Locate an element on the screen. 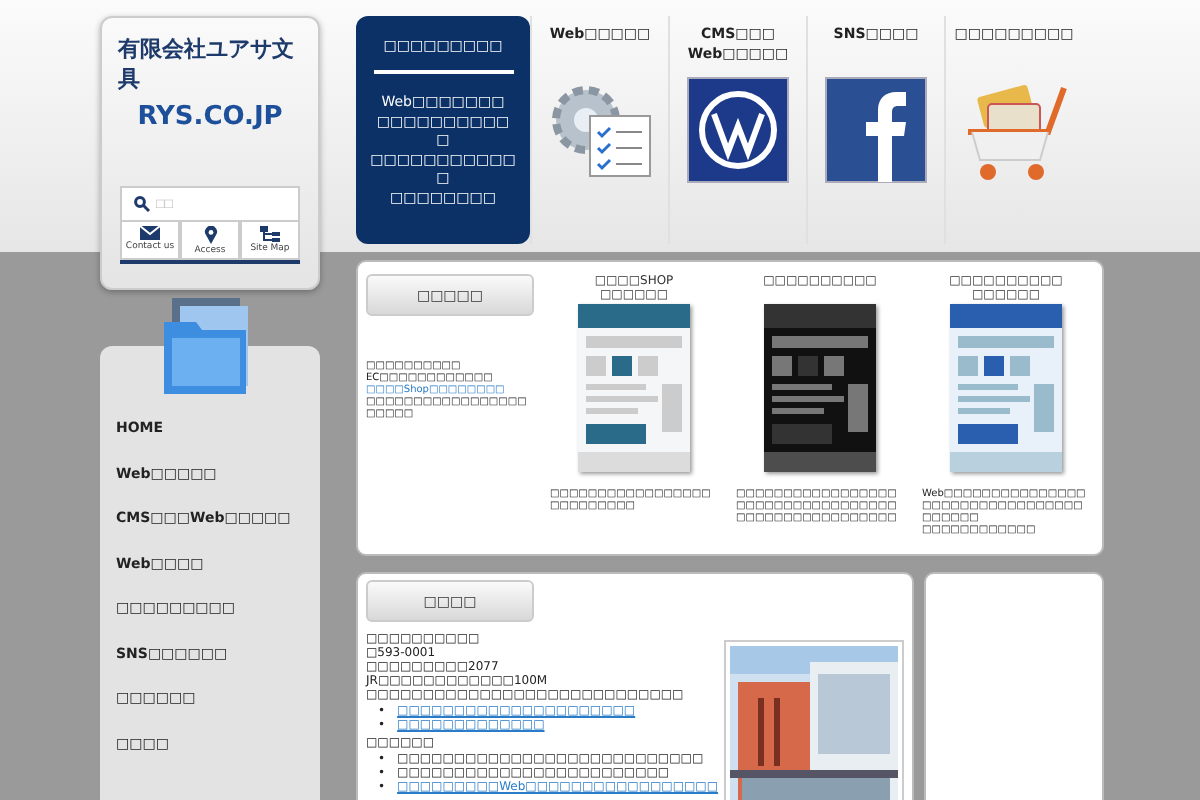 The width and height of the screenshot is (1200, 800). mail-icon is located at coordinates (150, 233).